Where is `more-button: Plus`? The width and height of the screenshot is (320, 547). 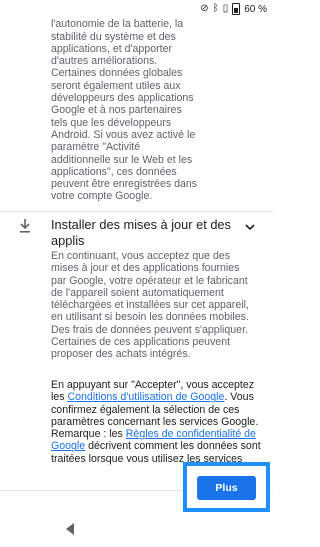 more-button: Plus is located at coordinates (226, 488).